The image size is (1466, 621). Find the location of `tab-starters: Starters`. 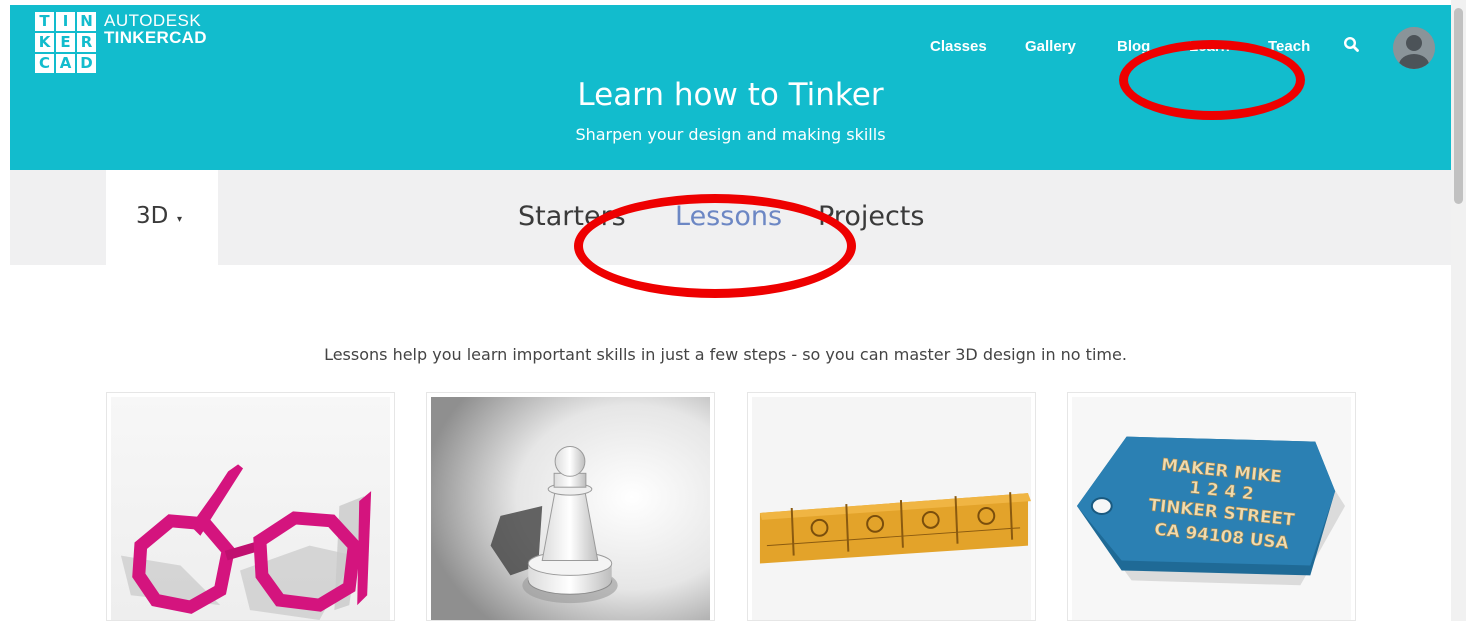

tab-starters: Starters is located at coordinates (572, 216).